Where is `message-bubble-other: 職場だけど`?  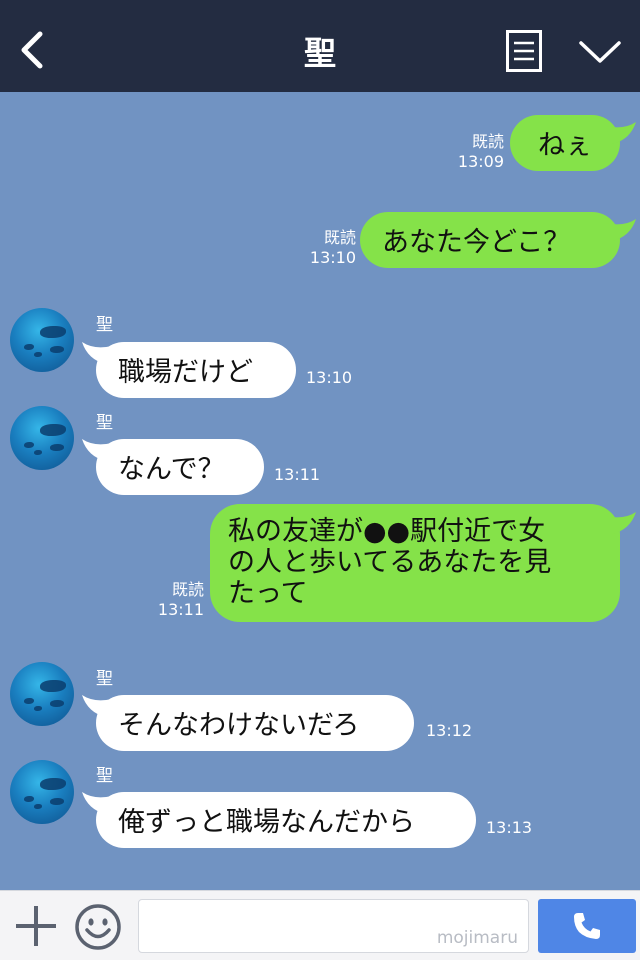 message-bubble-other: 職場だけど is located at coordinates (196, 370).